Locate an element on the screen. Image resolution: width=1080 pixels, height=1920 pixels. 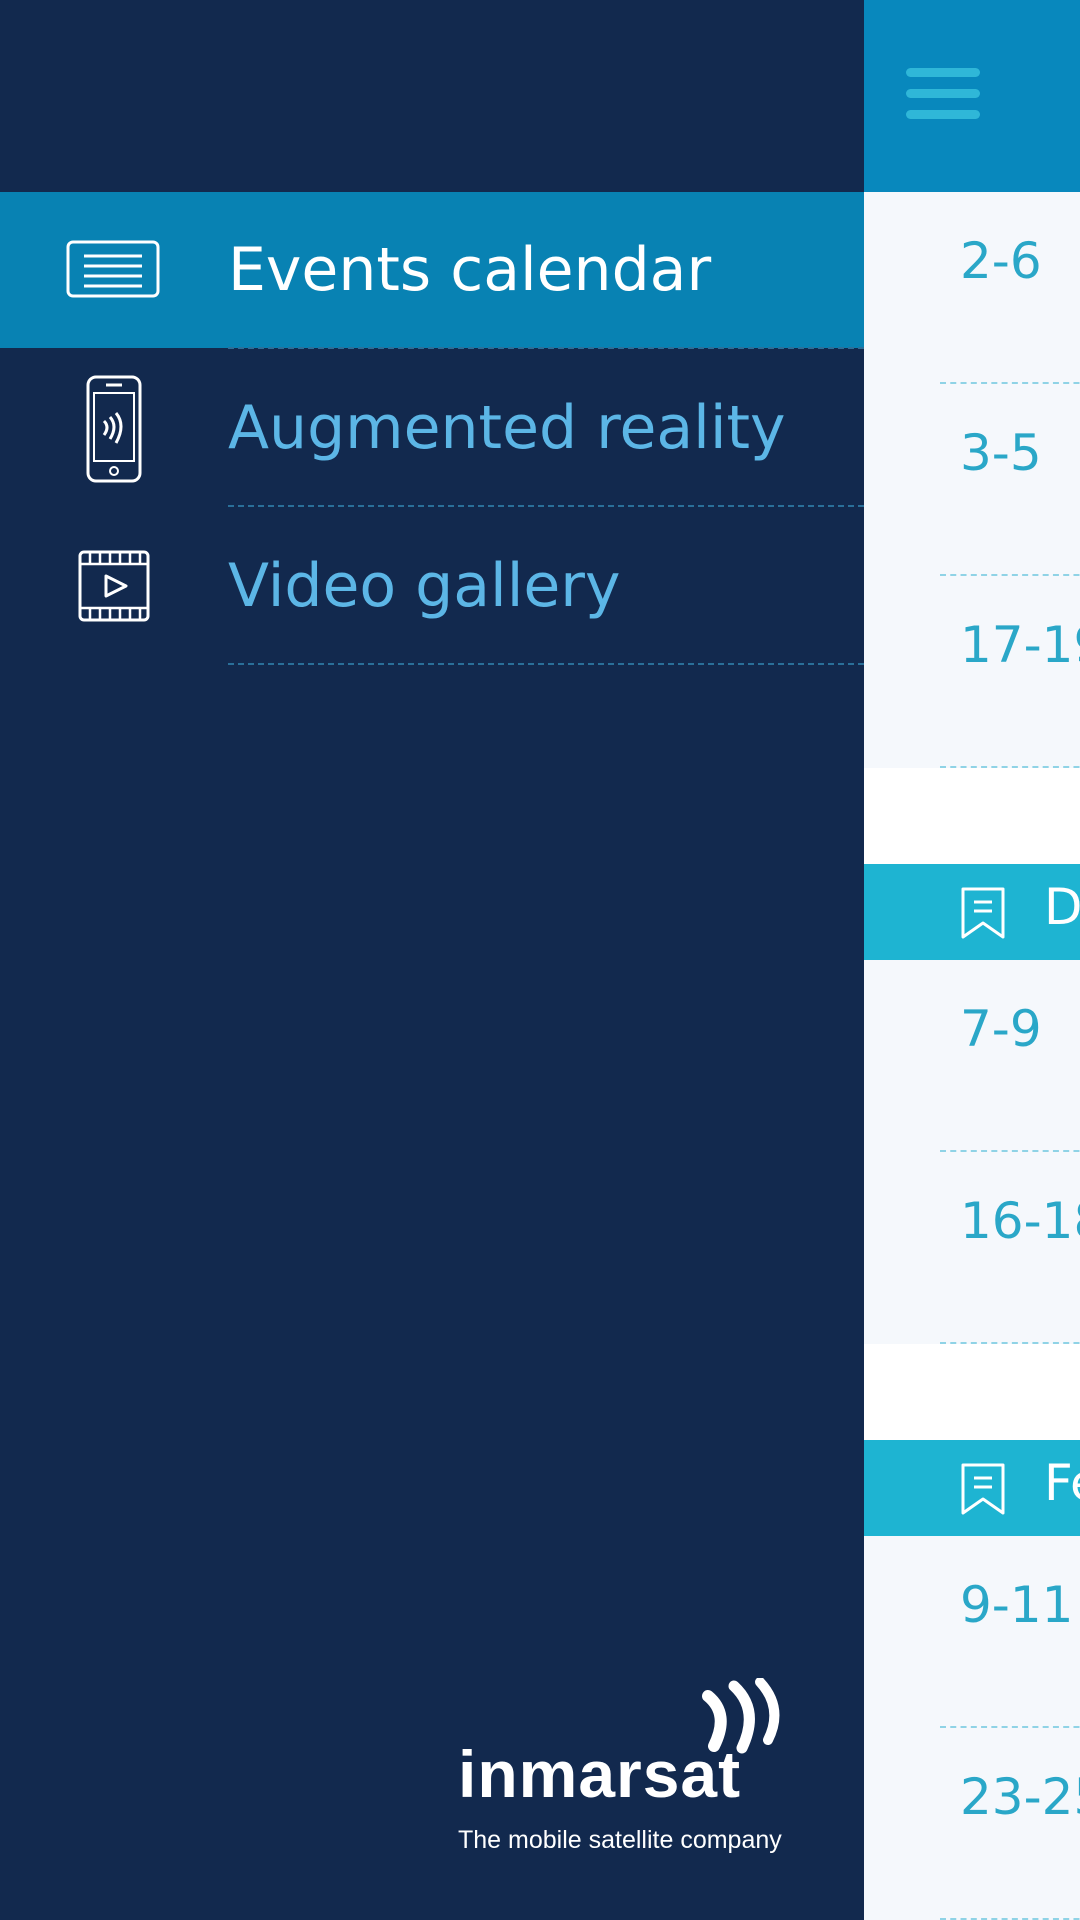
event-date: 3-5 is located at coordinates (1001, 453).